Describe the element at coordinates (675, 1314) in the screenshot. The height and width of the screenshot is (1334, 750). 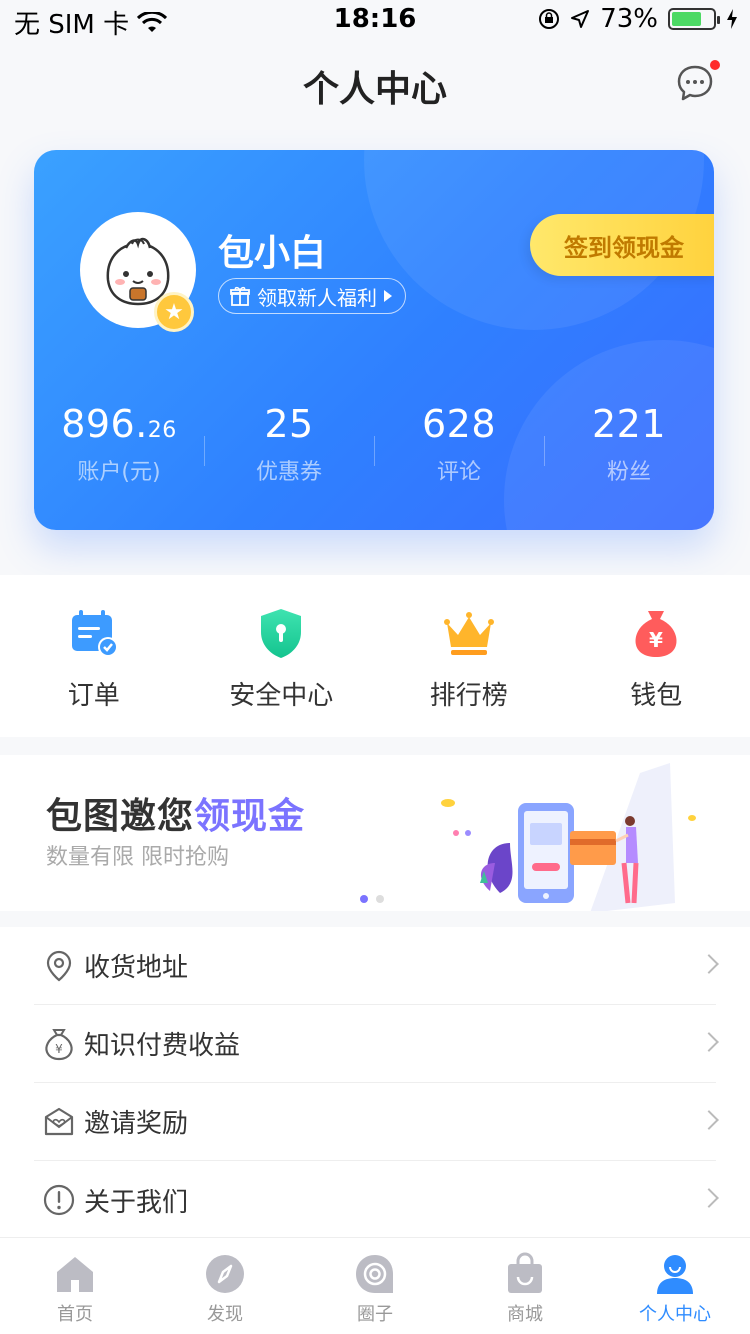
I see `tab-label: 个人中心` at that location.